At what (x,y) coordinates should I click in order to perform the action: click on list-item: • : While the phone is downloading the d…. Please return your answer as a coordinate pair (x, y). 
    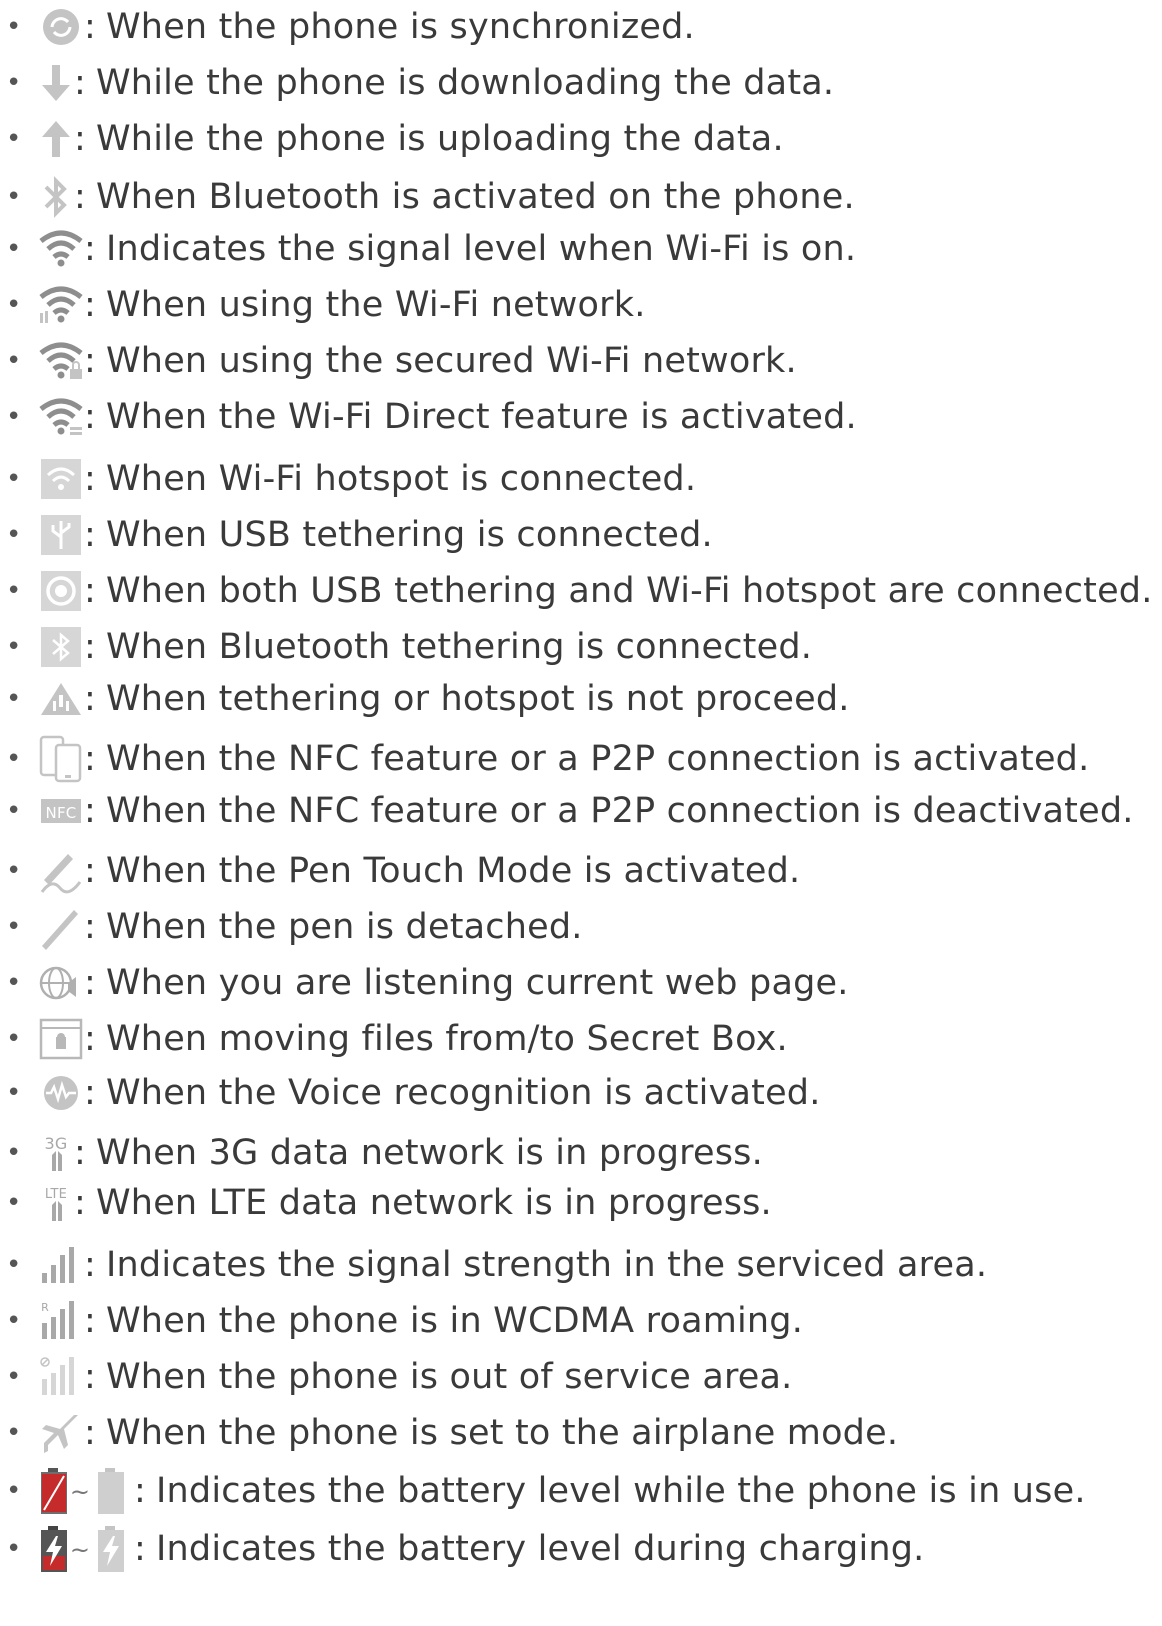
    Looking at the image, I should click on (417, 83).